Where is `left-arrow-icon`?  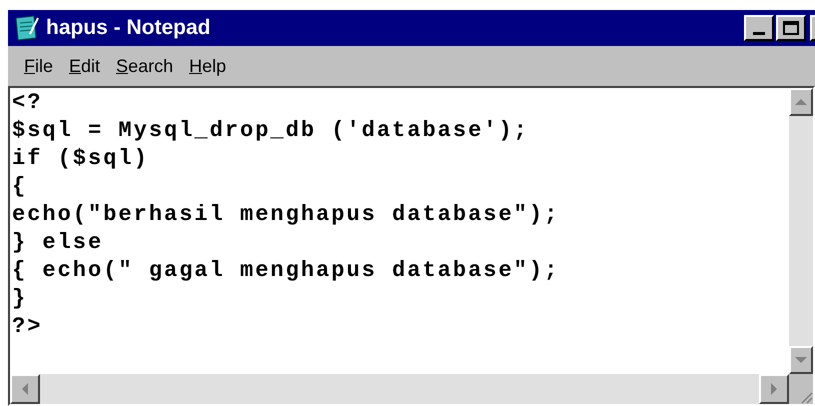 left-arrow-icon is located at coordinates (25, 389).